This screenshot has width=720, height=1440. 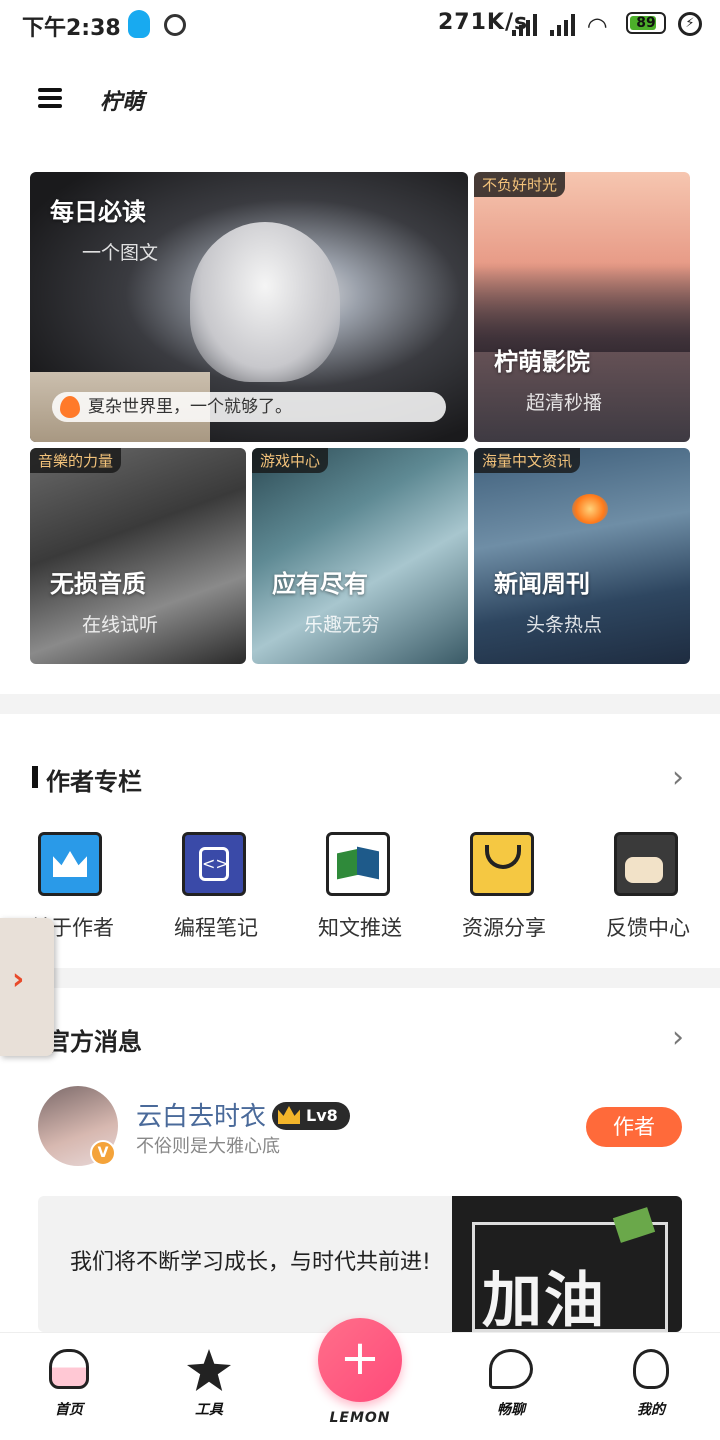 What do you see at coordinates (520, 184) in the screenshot?
I see `card-tag: 不负好时光` at bounding box center [520, 184].